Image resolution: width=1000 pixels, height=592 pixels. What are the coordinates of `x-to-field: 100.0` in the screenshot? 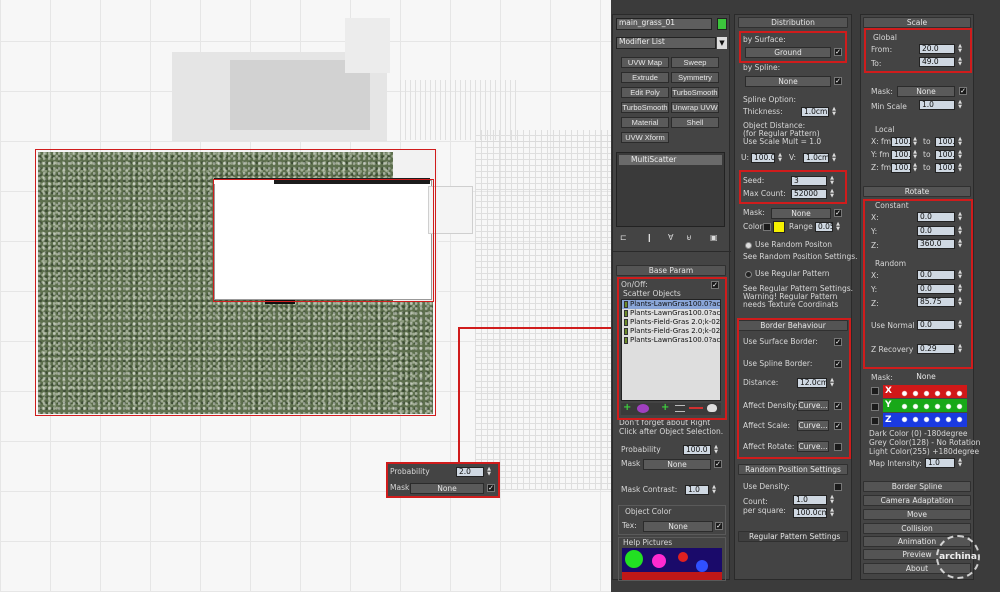 It's located at (945, 142).